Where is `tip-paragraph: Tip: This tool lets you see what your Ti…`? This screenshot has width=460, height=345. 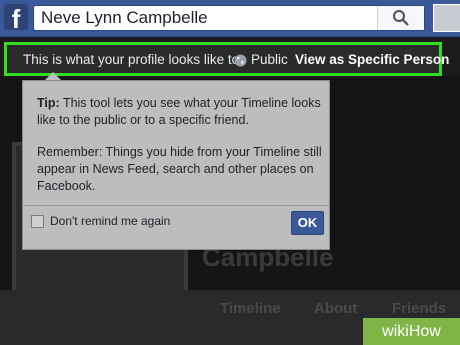 tip-paragraph: Tip: This tool lets you see what your Ti… is located at coordinates (179, 112).